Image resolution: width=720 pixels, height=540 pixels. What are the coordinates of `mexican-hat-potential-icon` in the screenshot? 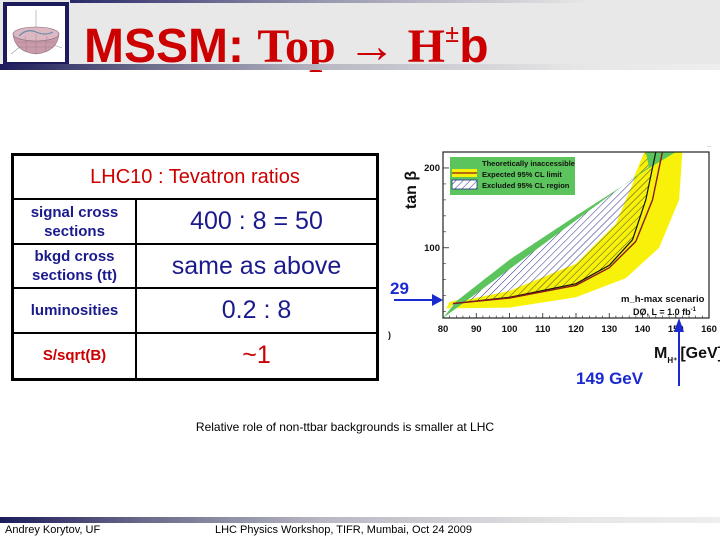 It's located at (36, 32).